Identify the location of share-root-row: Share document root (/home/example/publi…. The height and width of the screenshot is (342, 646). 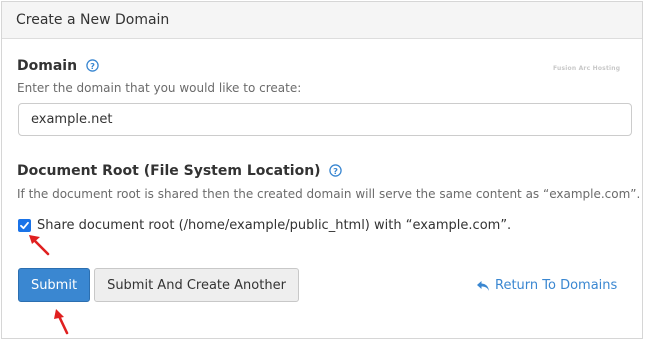
(264, 225).